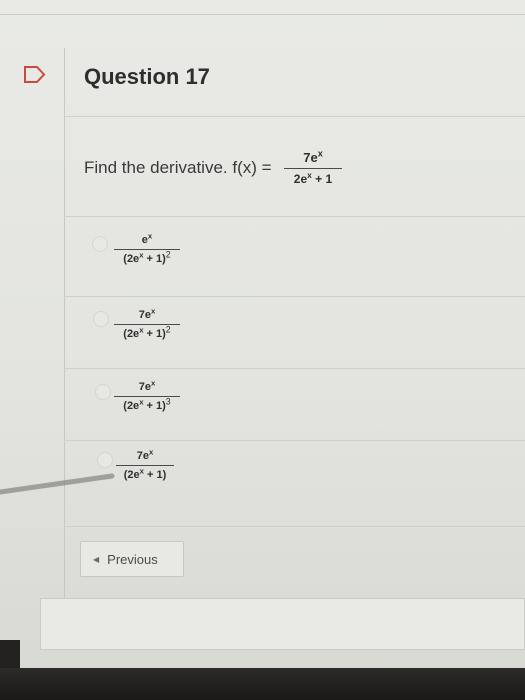  What do you see at coordinates (147, 76) in the screenshot?
I see `question-title: Question 17` at bounding box center [147, 76].